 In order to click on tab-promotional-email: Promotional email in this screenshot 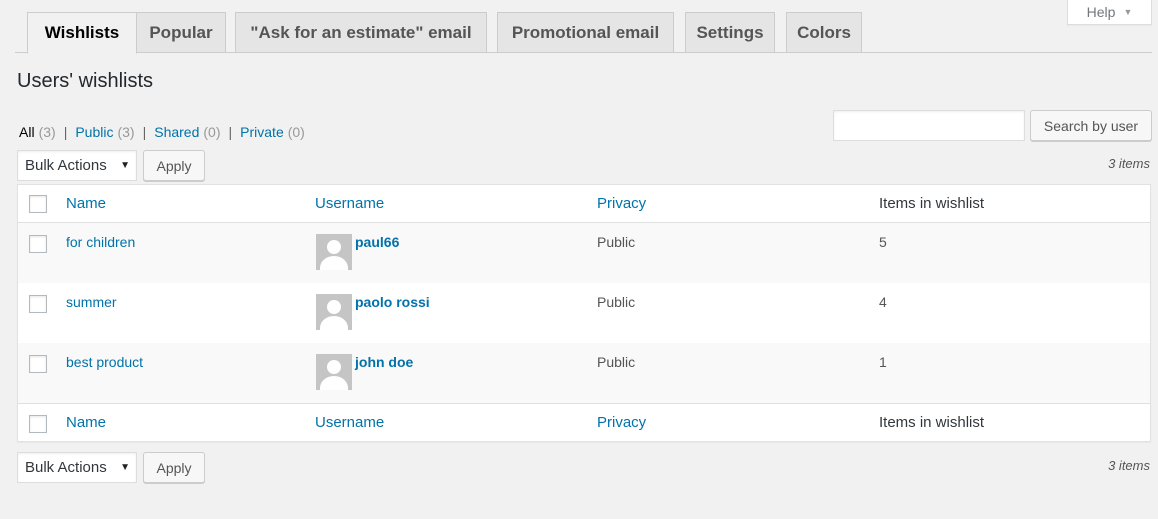, I will do `click(585, 32)`.